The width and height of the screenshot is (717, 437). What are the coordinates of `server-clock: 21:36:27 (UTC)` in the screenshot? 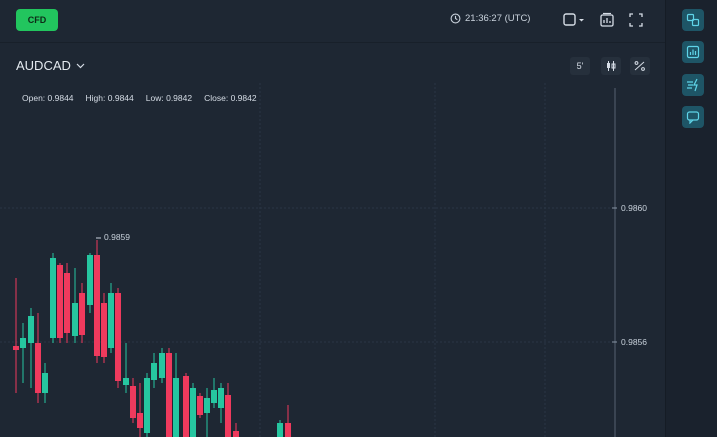 It's located at (490, 18).